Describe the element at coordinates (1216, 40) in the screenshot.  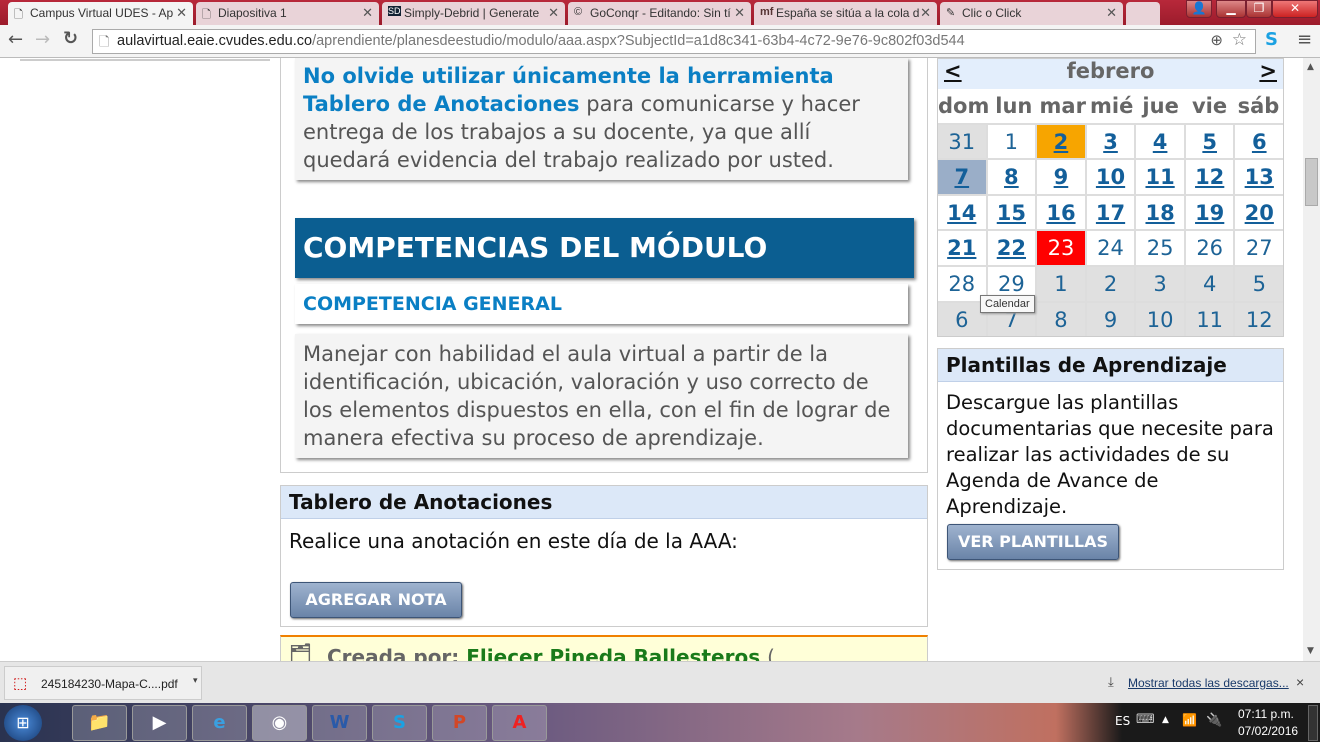
I see `zoom-icon: ⊕` at that location.